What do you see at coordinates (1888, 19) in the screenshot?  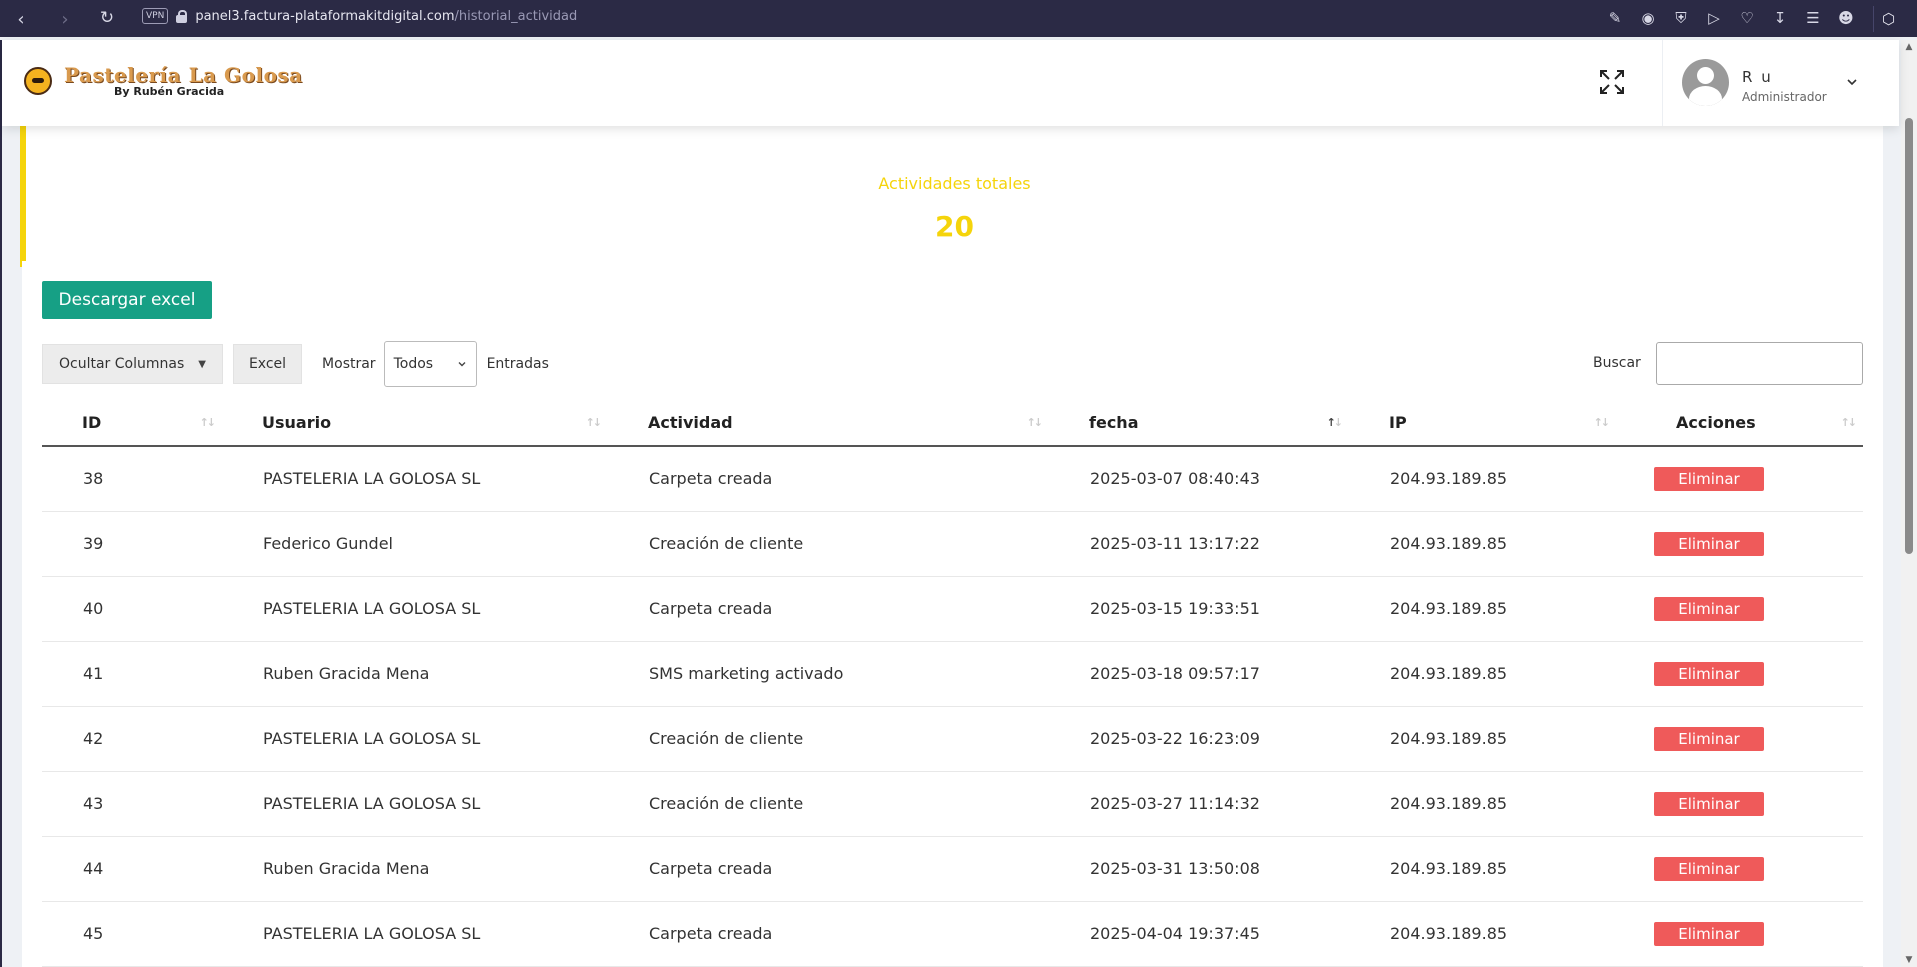 I see `extension-icon: ⬡` at bounding box center [1888, 19].